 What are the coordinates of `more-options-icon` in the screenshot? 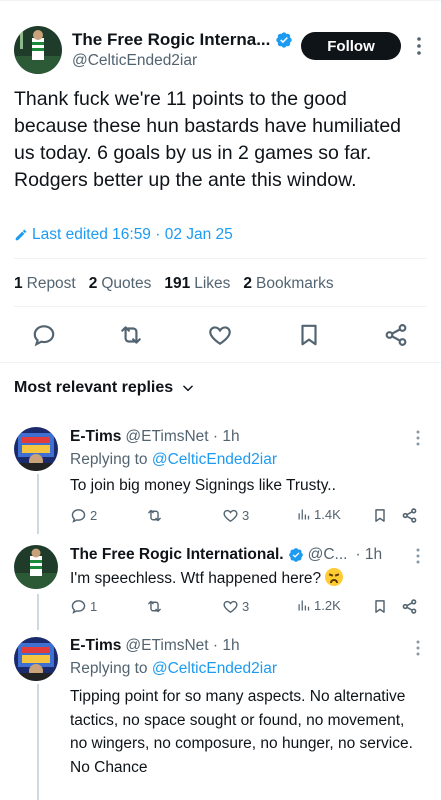 It's located at (419, 46).